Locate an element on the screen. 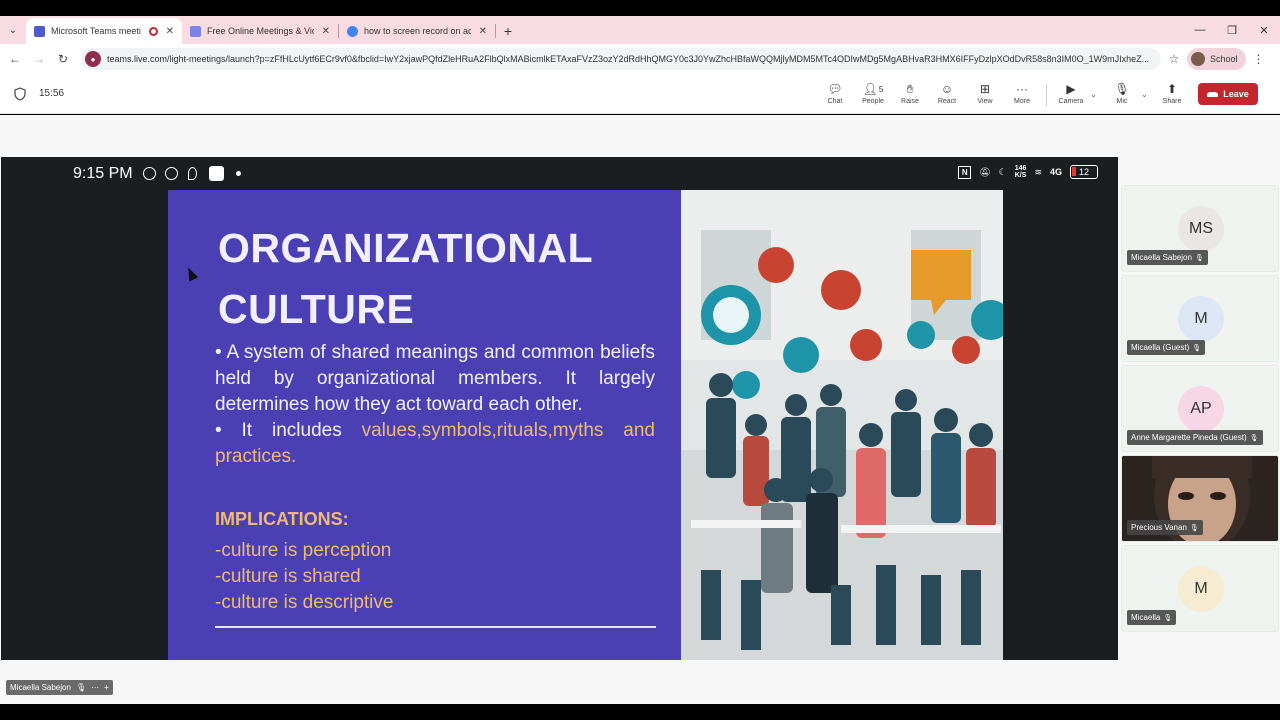  participant-tile: AP Anne Margarette Pineda (Guest) 🎙︎ is located at coordinates (1200, 408).